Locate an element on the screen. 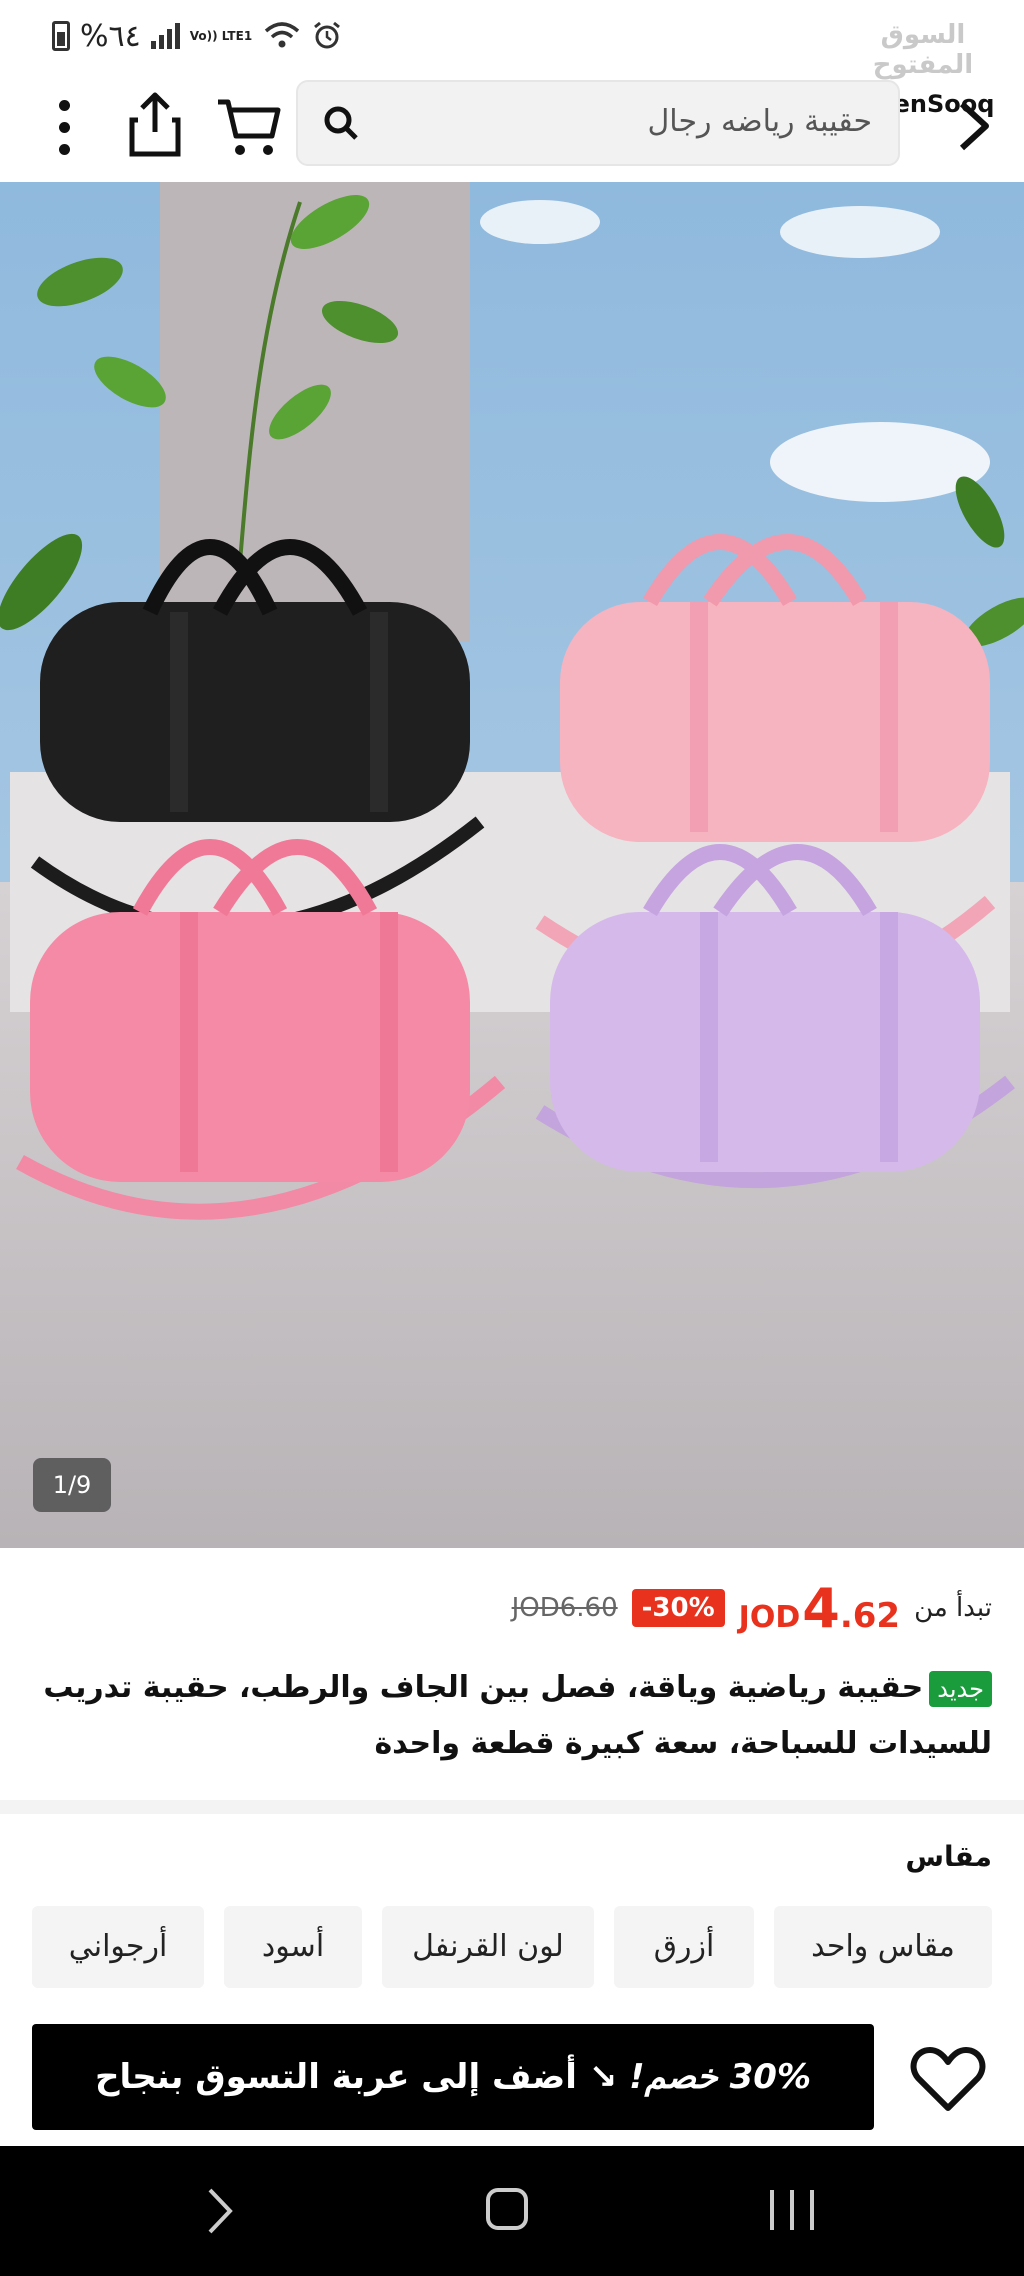  image-counter: 1/9 is located at coordinates (72, 1485).